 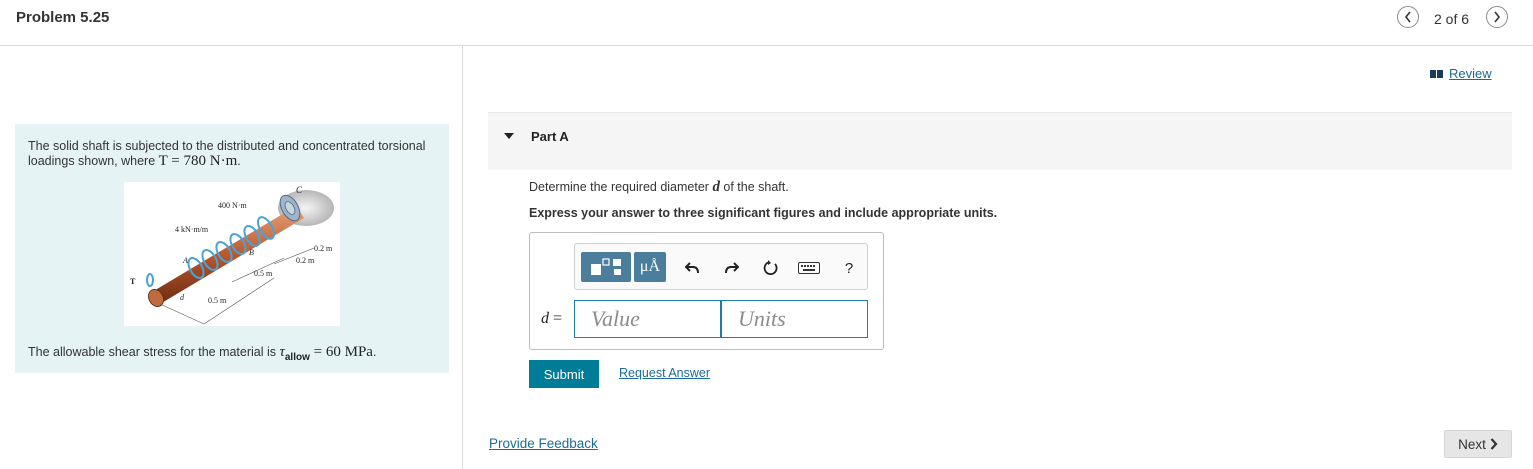 What do you see at coordinates (732, 268) in the screenshot?
I see `redo-icon` at bounding box center [732, 268].